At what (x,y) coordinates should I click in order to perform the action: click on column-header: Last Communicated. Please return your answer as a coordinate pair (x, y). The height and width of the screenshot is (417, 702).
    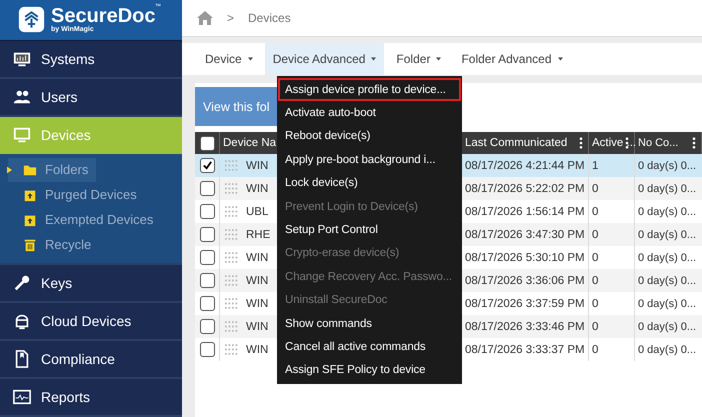
    Looking at the image, I should click on (516, 143).